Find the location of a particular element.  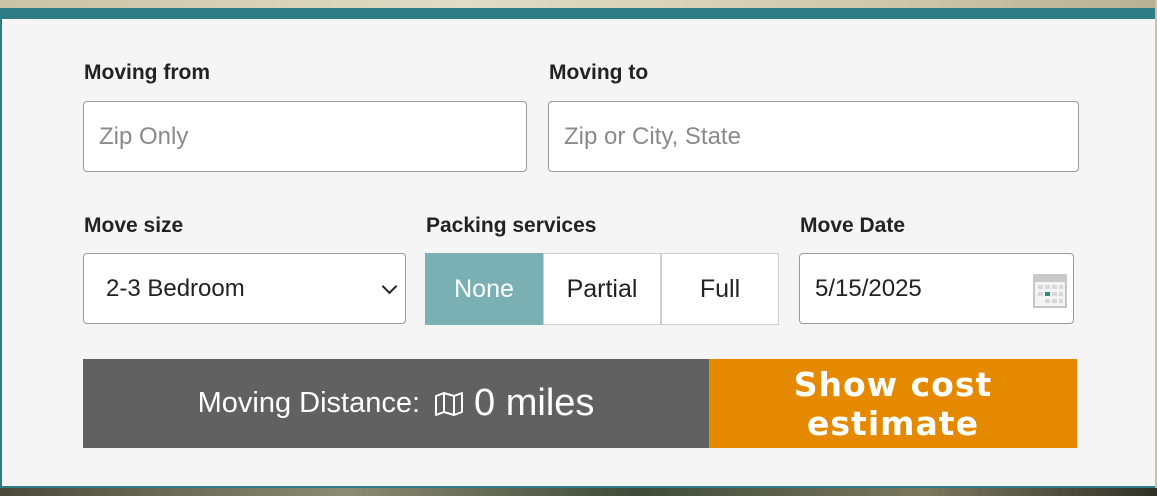

moving-from-placeholder: Zip Only is located at coordinates (144, 136).